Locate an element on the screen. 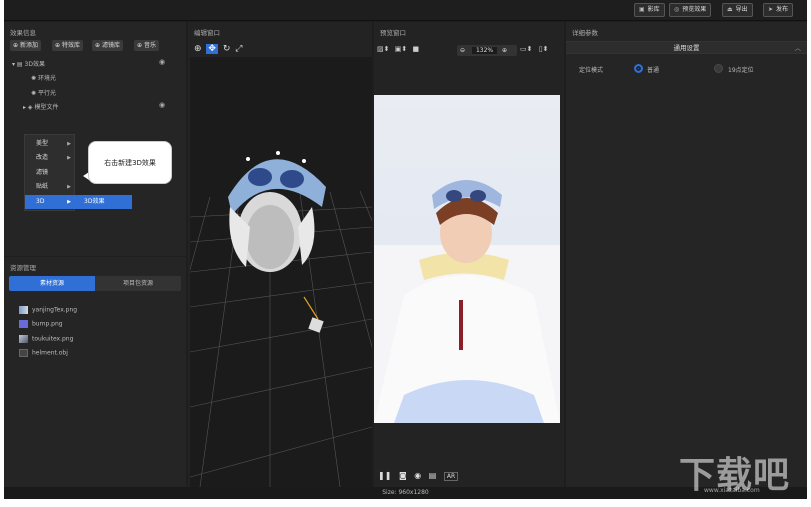 The image size is (811, 507). menu-item-reshape: 改造 ▶ is located at coordinates (50, 158).